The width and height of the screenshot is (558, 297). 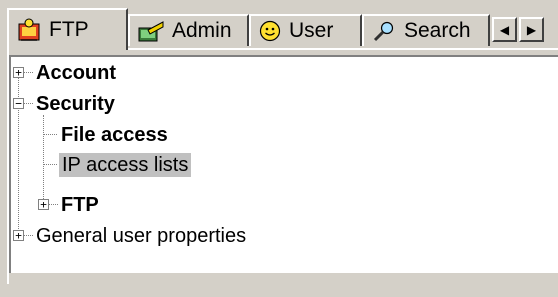 I want to click on tab-ftp: FTP, so click(x=67, y=29).